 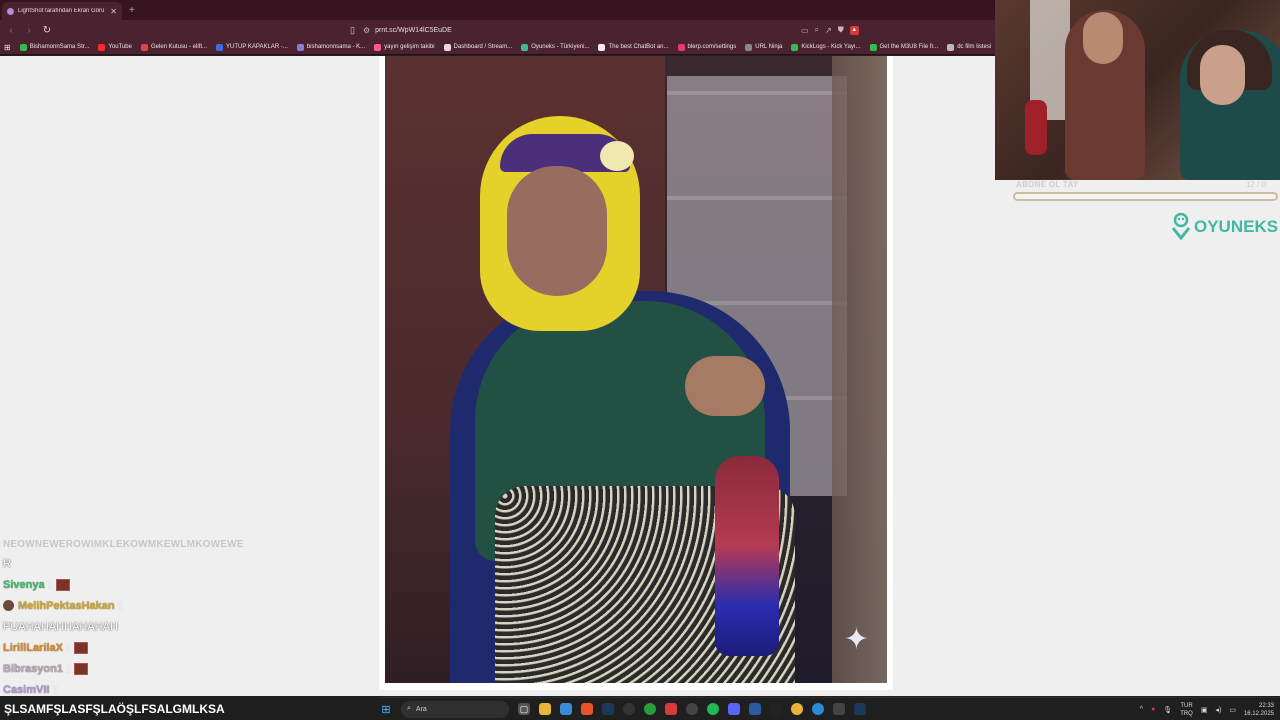 What do you see at coordinates (776, 709) in the screenshot?
I see `capcut-icon` at bounding box center [776, 709].